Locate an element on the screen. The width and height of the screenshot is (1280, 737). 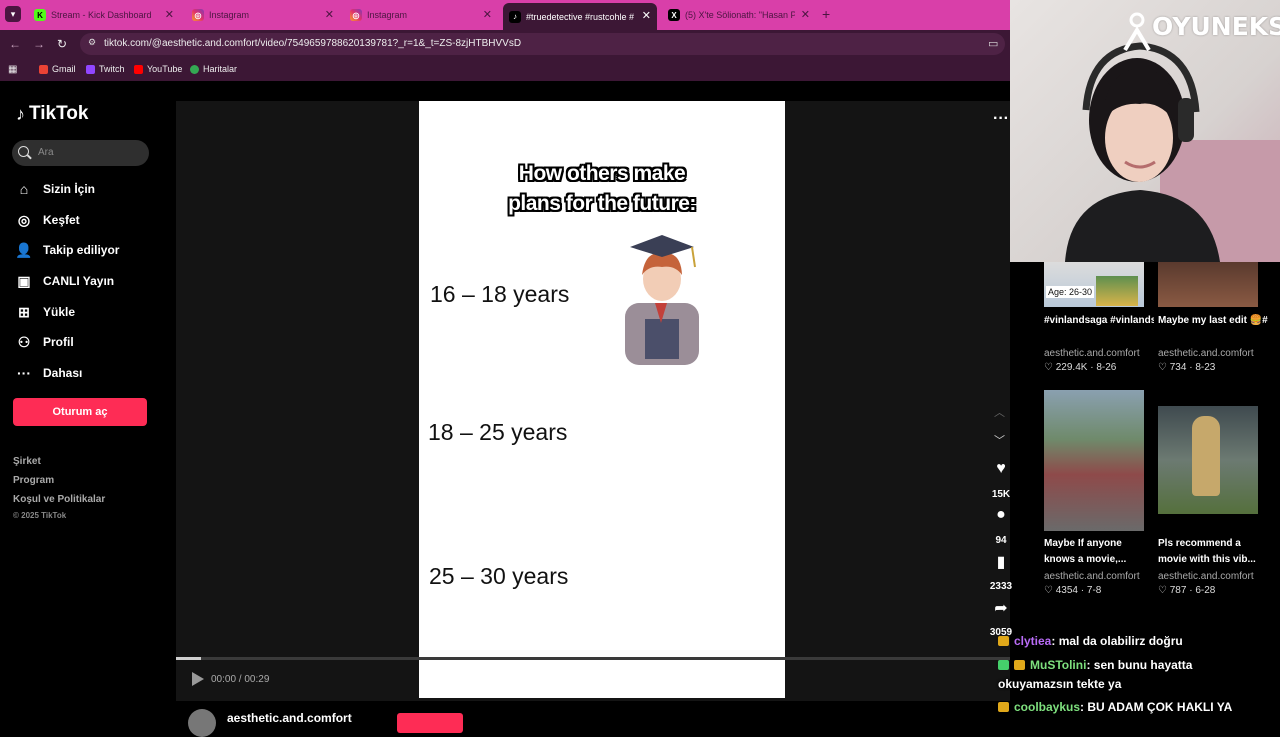
related-author-3: aesthetic.and.comfort is located at coordinates (1092, 576).